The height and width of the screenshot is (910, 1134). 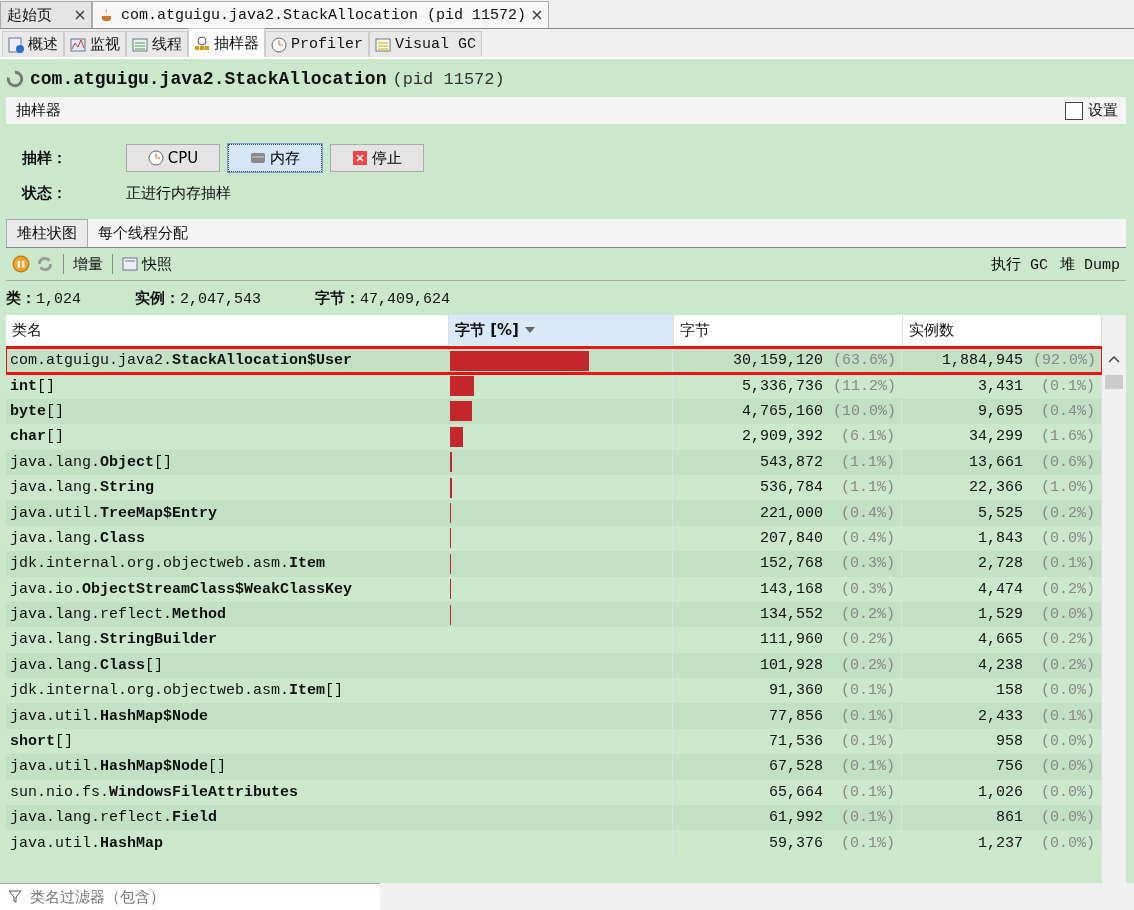 What do you see at coordinates (147, 264) in the screenshot?
I see `snapshot-button: 快照` at bounding box center [147, 264].